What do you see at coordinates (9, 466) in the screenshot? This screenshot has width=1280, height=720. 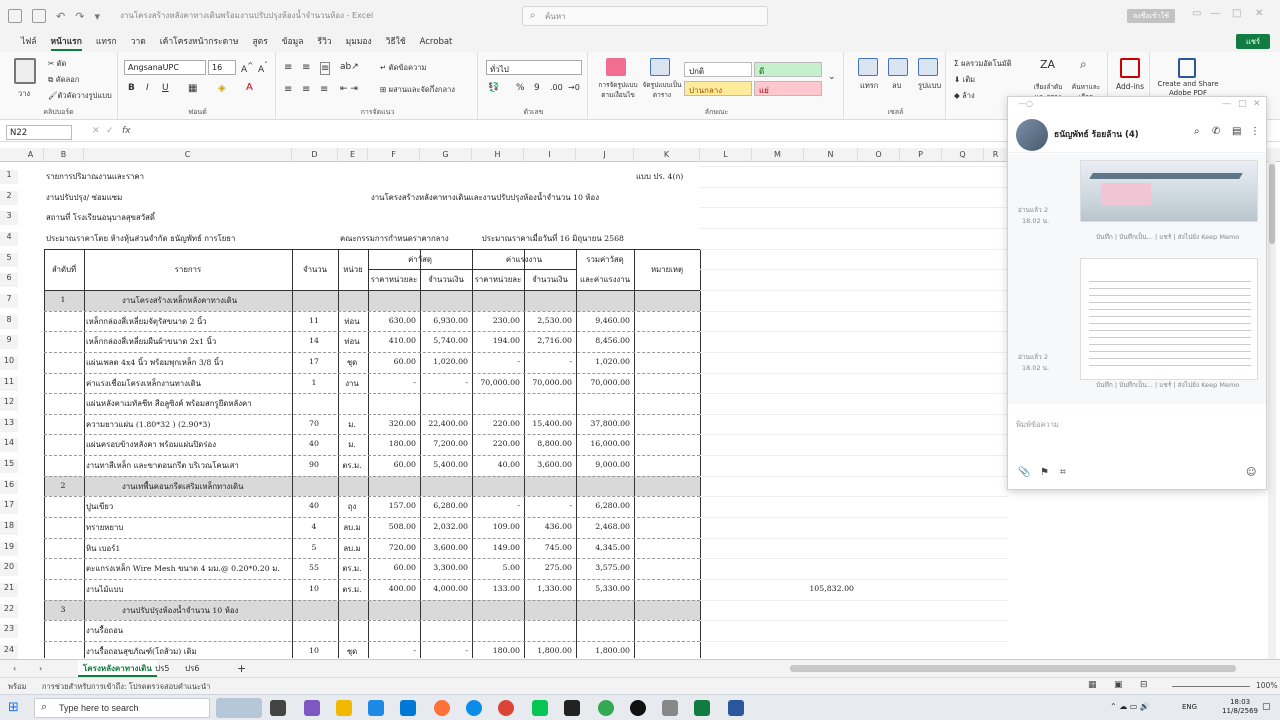 I see `row-header: 15` at bounding box center [9, 466].